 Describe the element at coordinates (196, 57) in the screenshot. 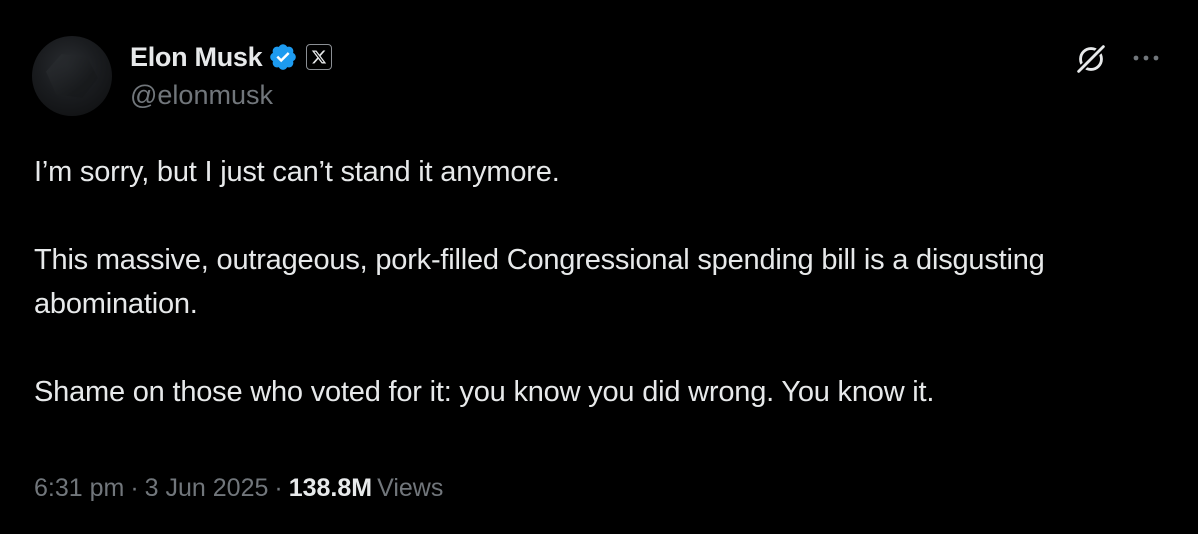

I see `author-display-name: Elon Musk` at that location.